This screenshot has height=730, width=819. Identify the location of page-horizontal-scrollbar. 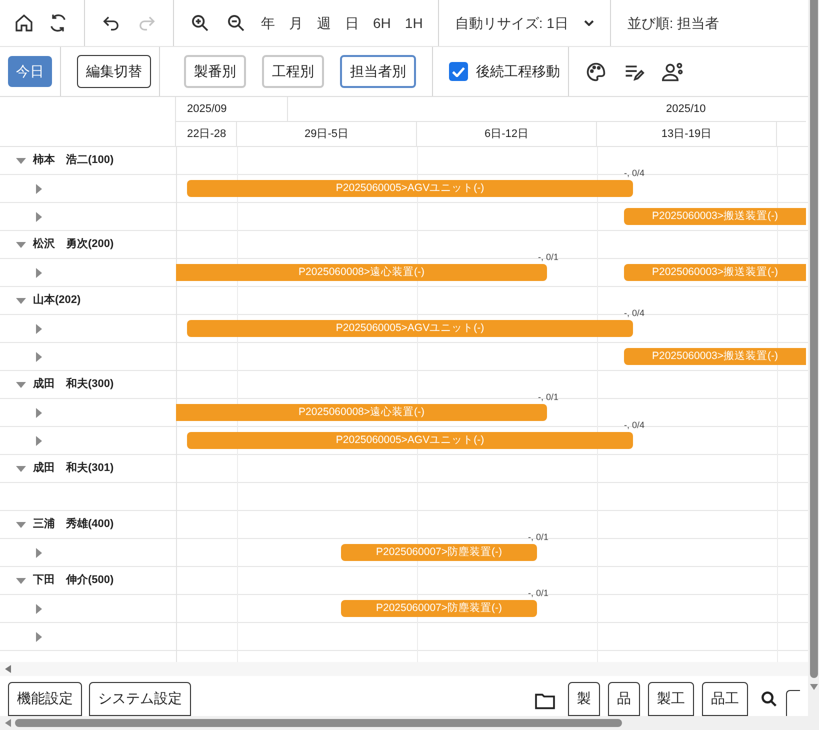
(404, 723).